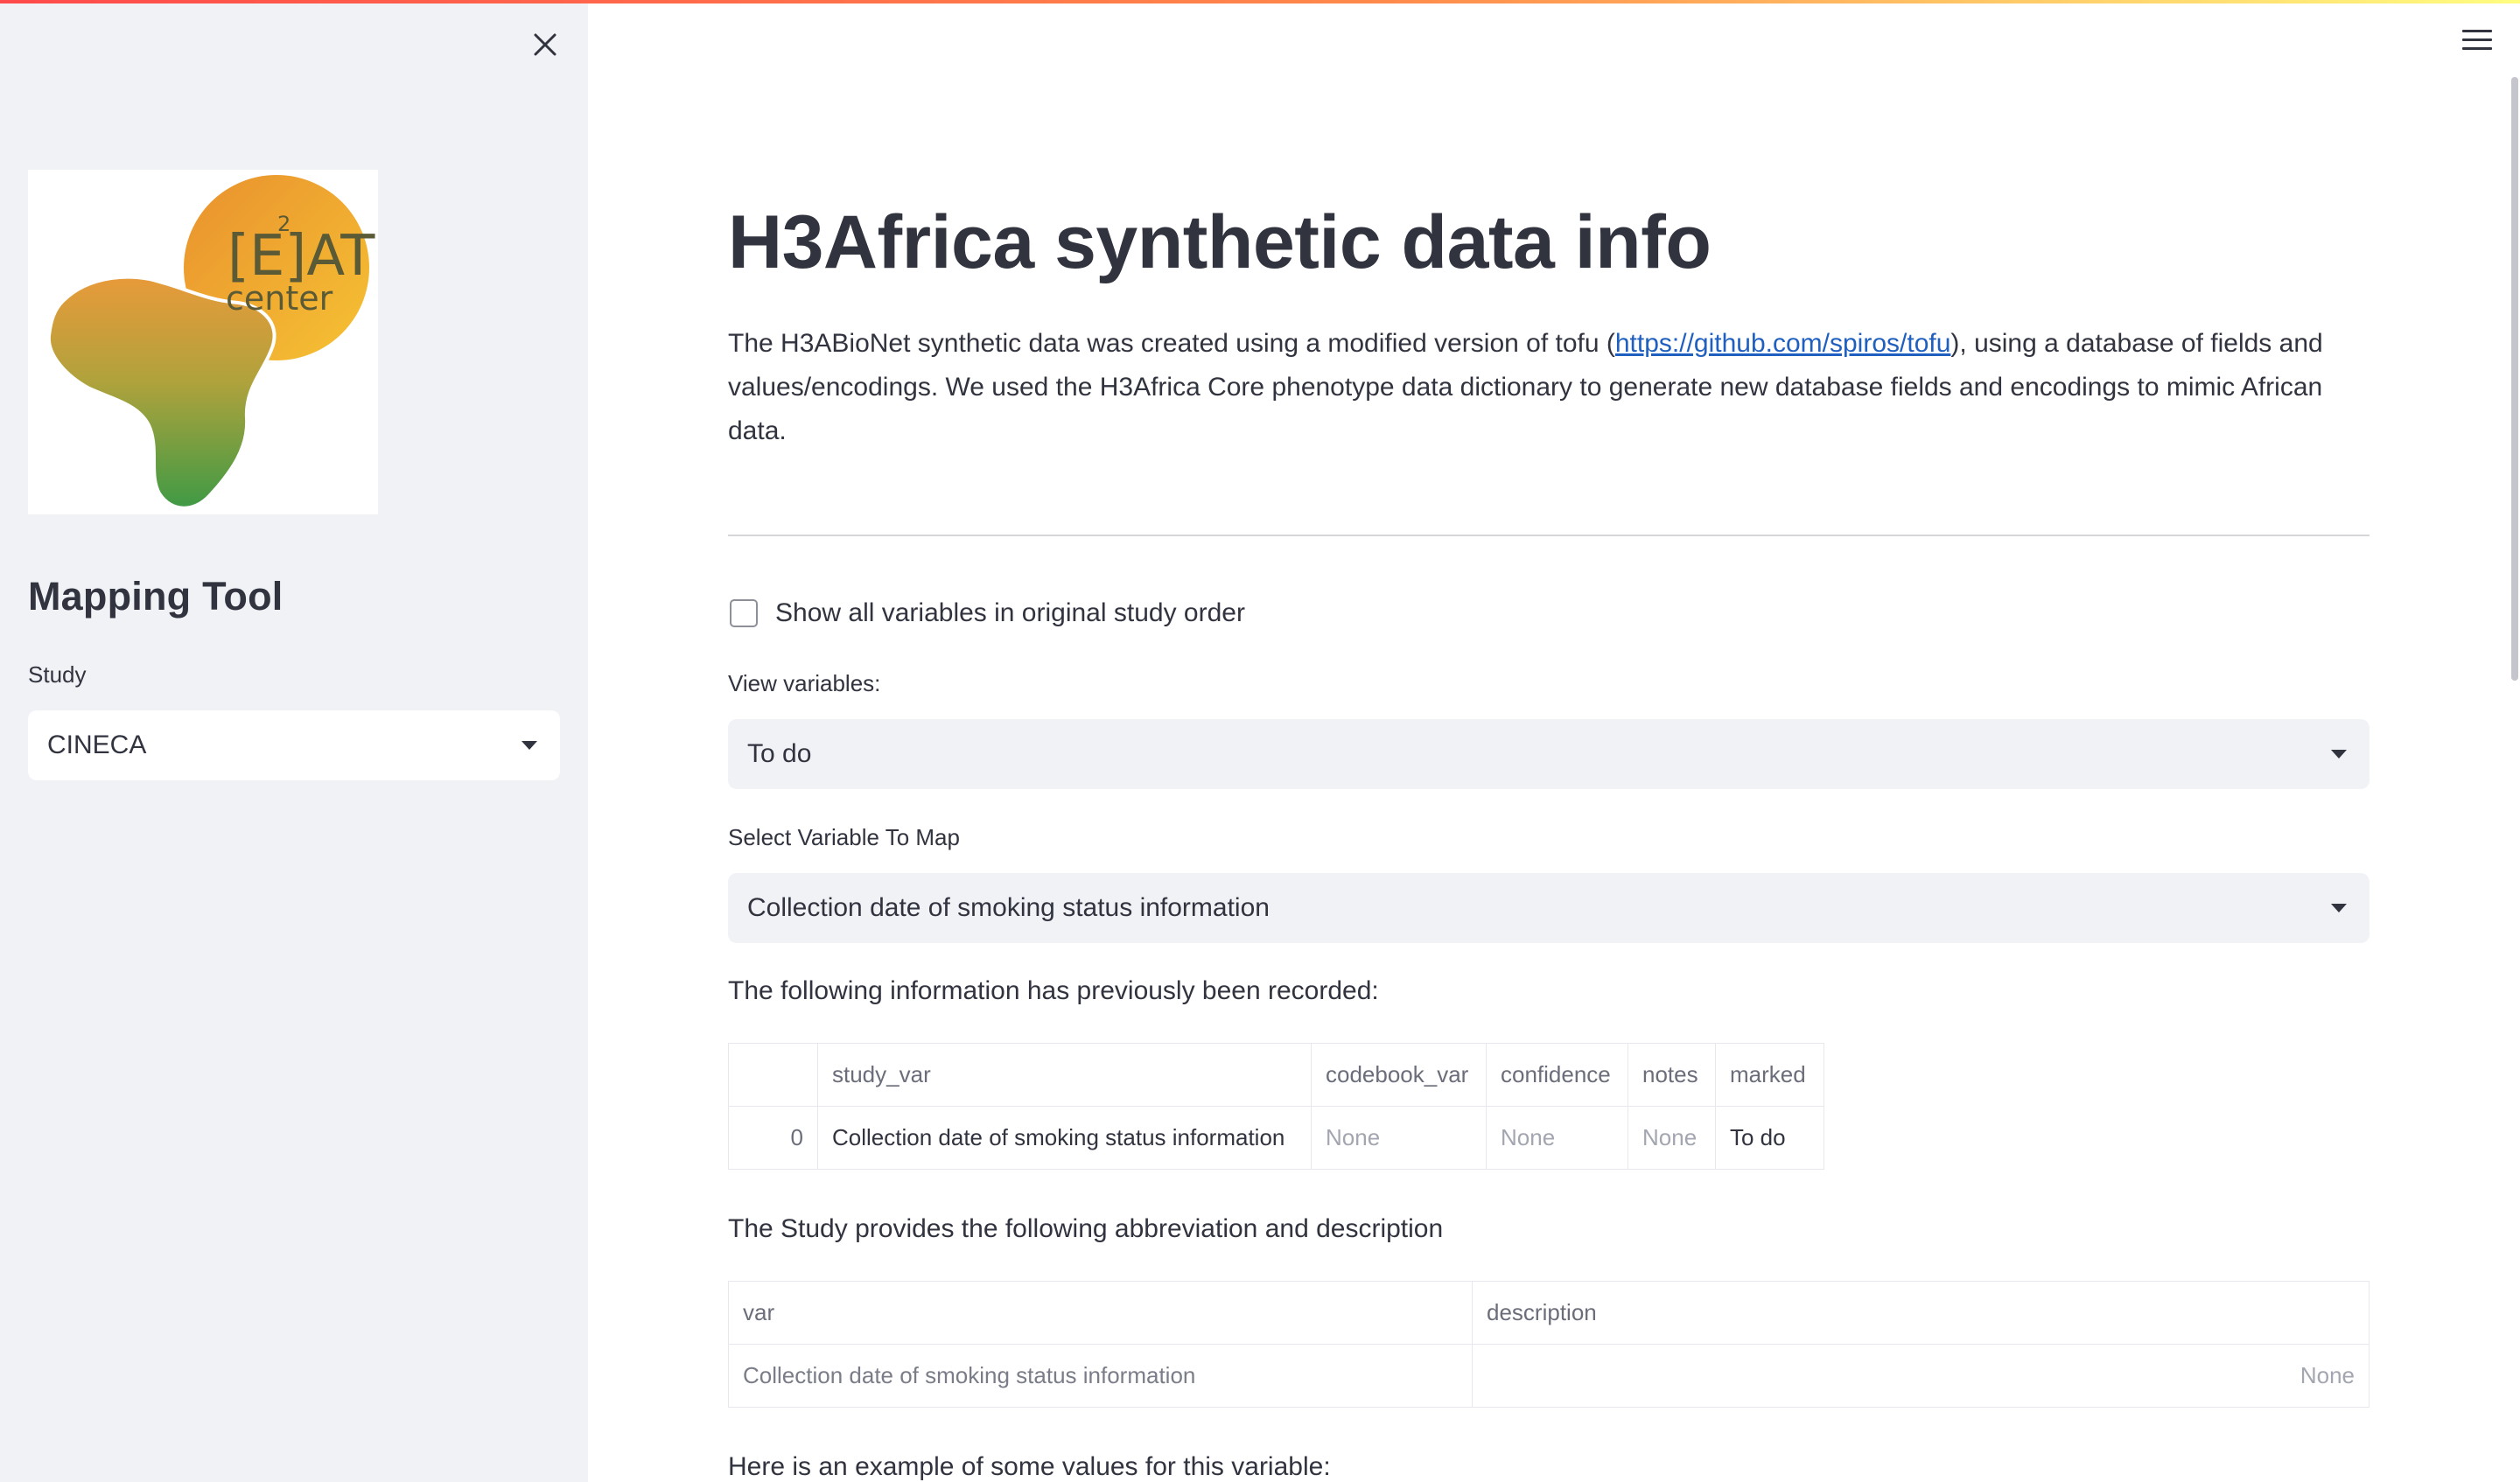 The height and width of the screenshot is (1482, 2520). I want to click on view-variables-select: To do, so click(1549, 754).